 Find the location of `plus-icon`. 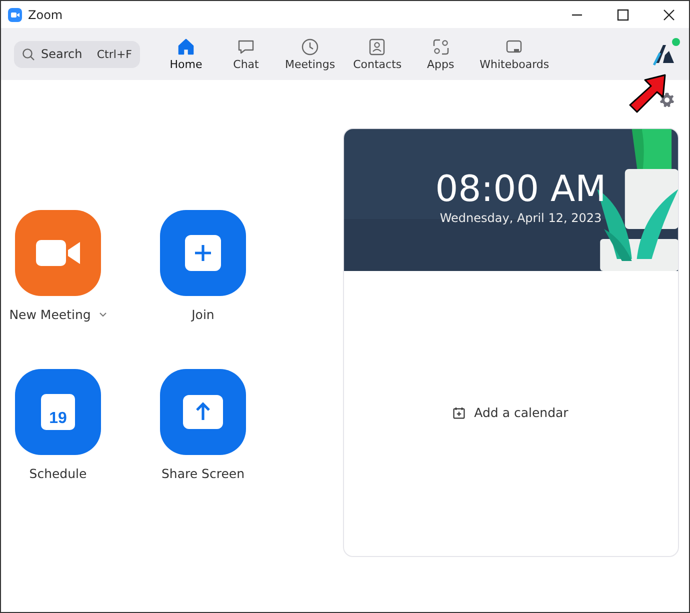

plus-icon is located at coordinates (203, 253).